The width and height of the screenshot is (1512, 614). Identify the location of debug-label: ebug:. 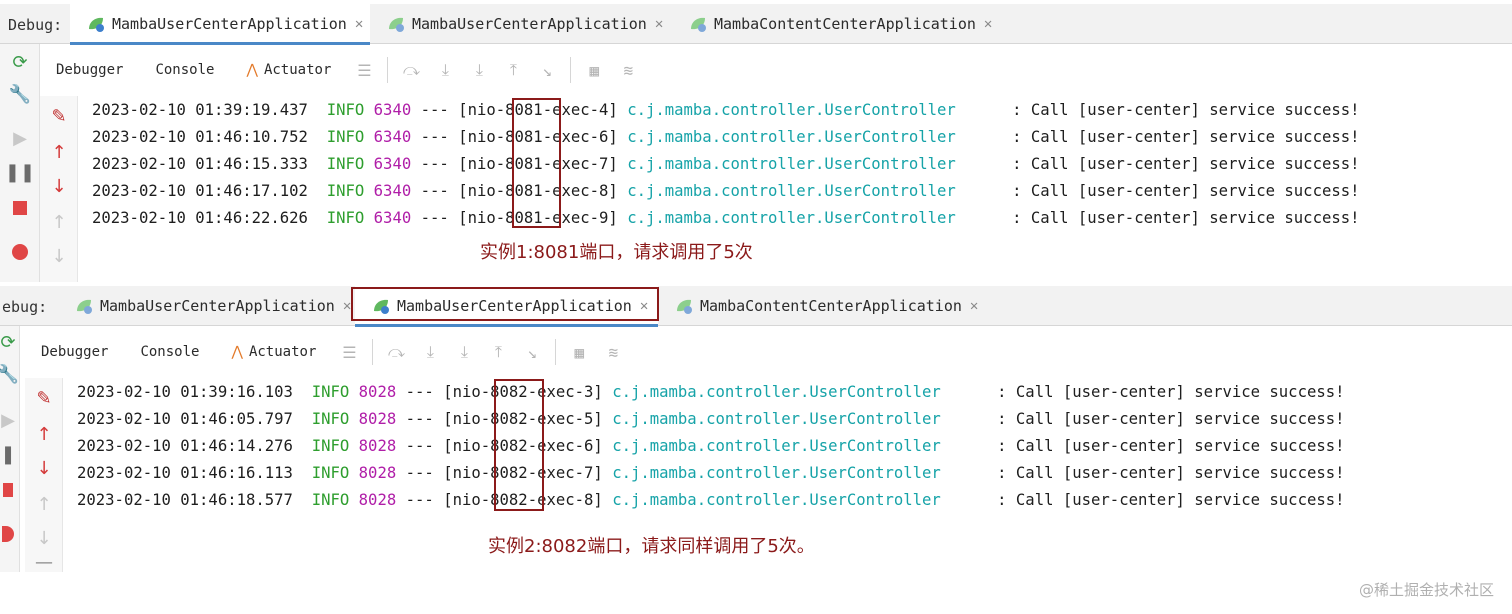
(25, 307).